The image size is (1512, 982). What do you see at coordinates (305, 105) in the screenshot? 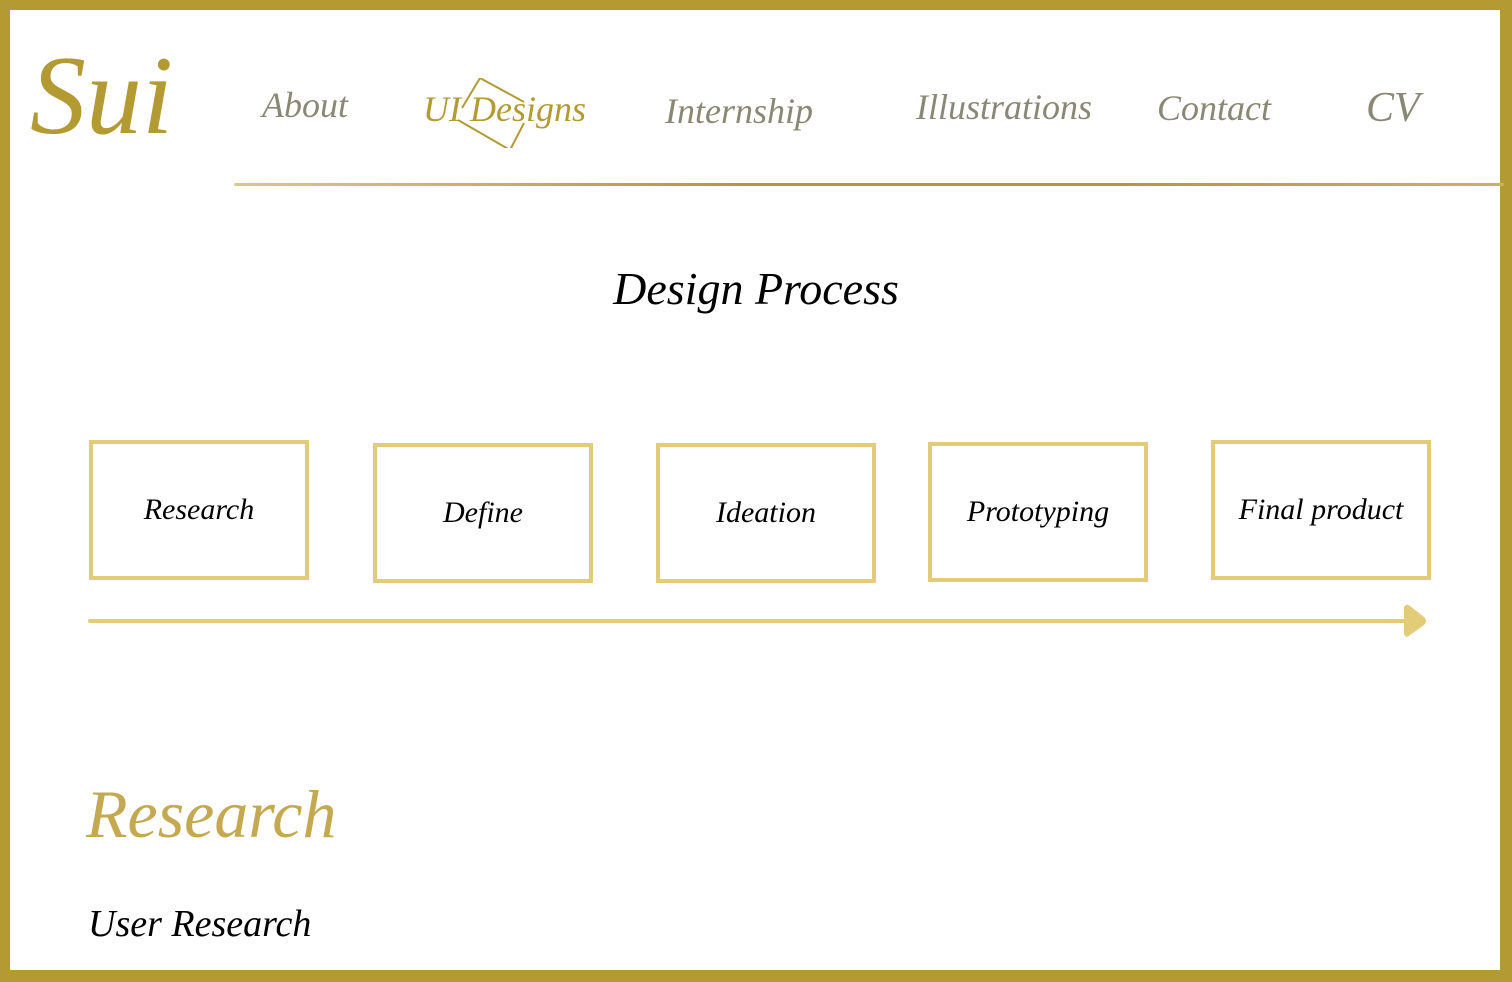
I see `nav-about: About` at bounding box center [305, 105].